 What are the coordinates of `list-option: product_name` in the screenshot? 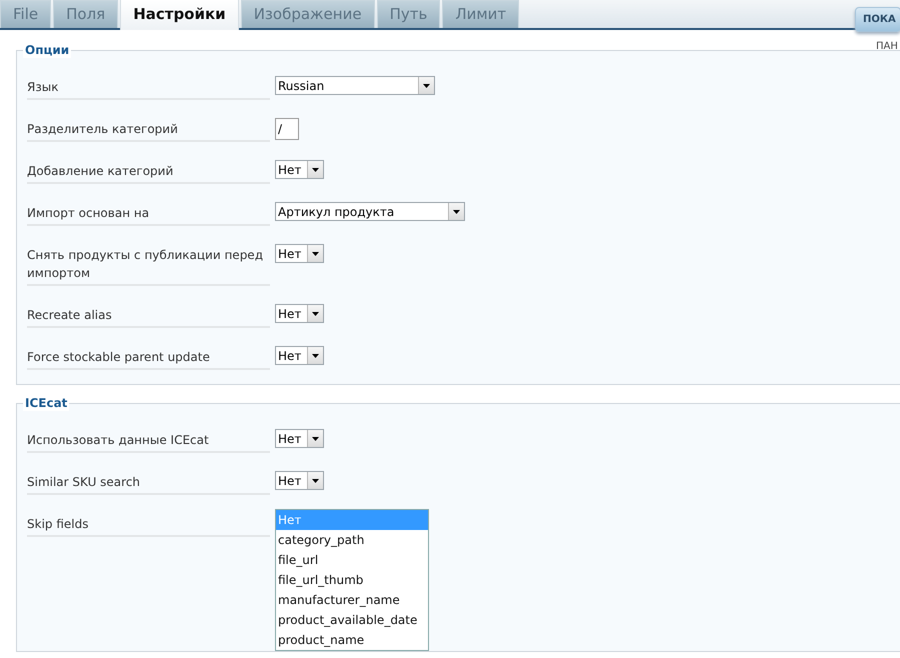 It's located at (352, 640).